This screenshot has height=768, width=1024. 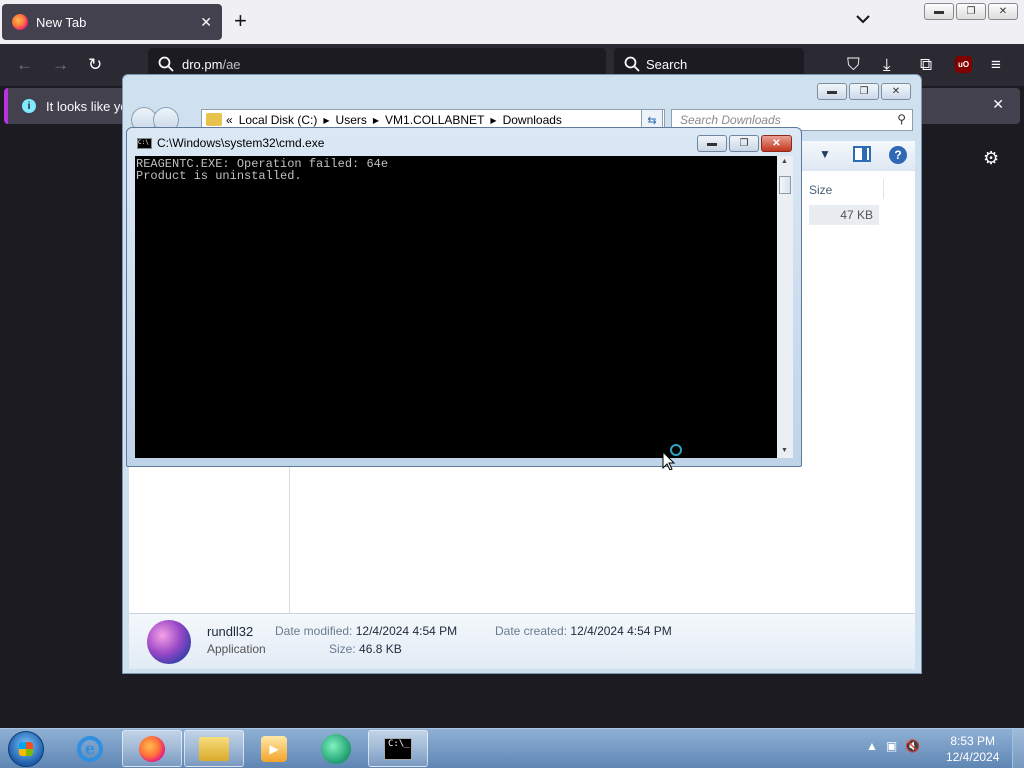 I want to click on green-app-icon, so click(x=336, y=748).